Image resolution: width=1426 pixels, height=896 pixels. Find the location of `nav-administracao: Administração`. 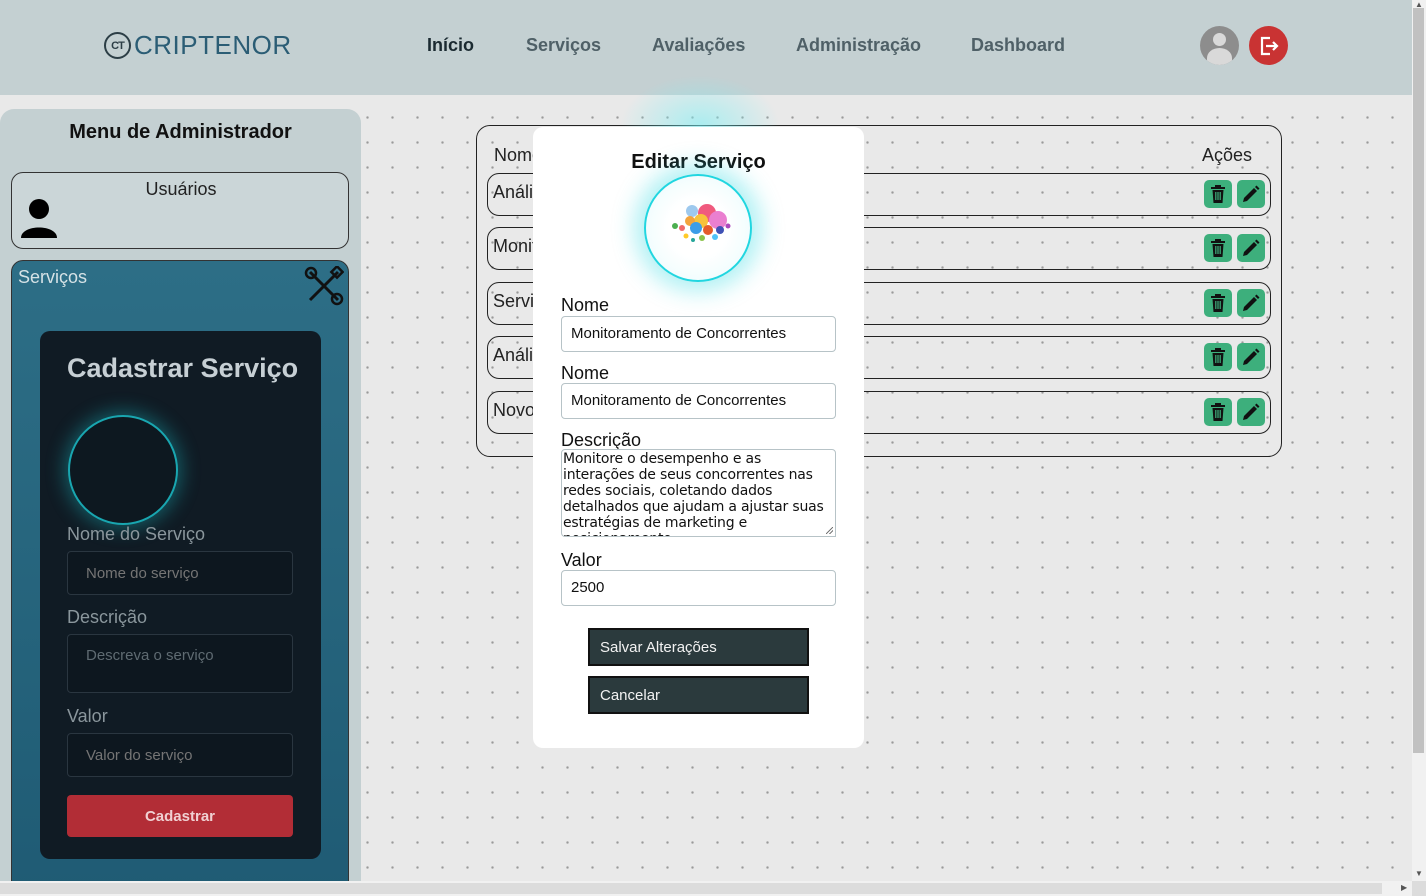

nav-administracao: Administração is located at coordinates (858, 45).